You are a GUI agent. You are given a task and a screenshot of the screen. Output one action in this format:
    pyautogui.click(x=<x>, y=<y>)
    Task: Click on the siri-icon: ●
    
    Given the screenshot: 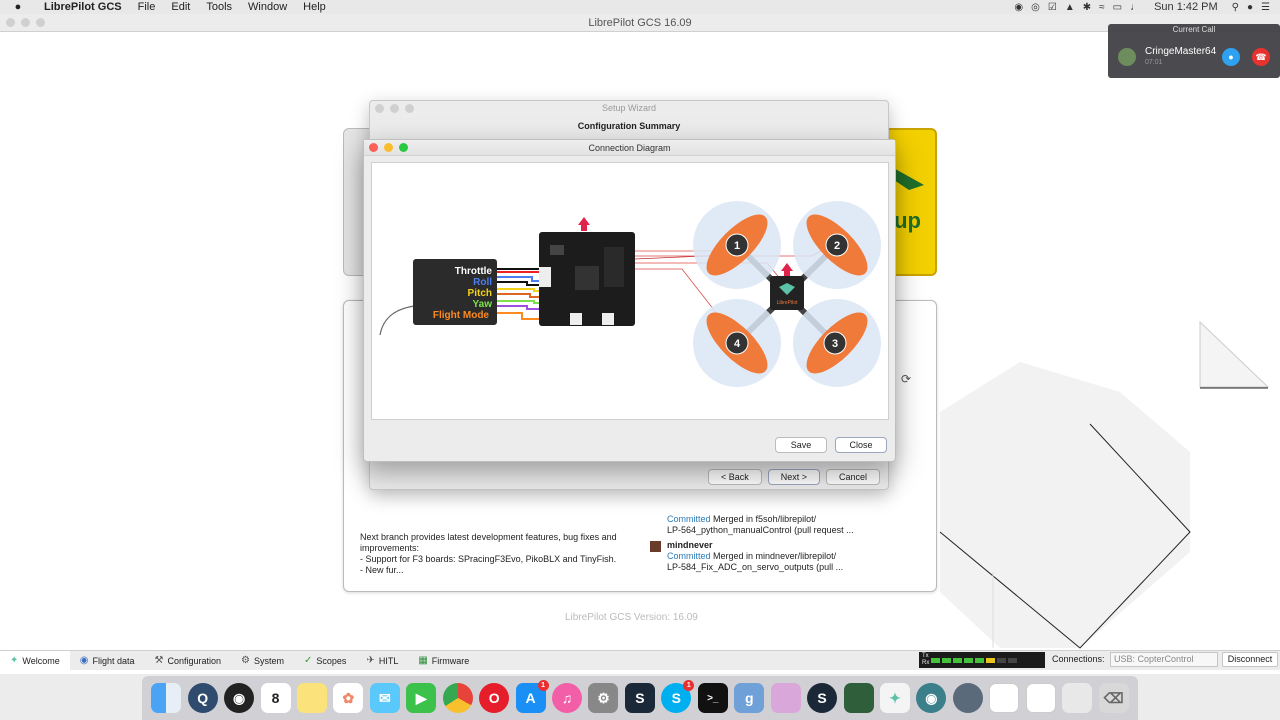 What is the action you would take?
    pyautogui.click(x=1250, y=7)
    